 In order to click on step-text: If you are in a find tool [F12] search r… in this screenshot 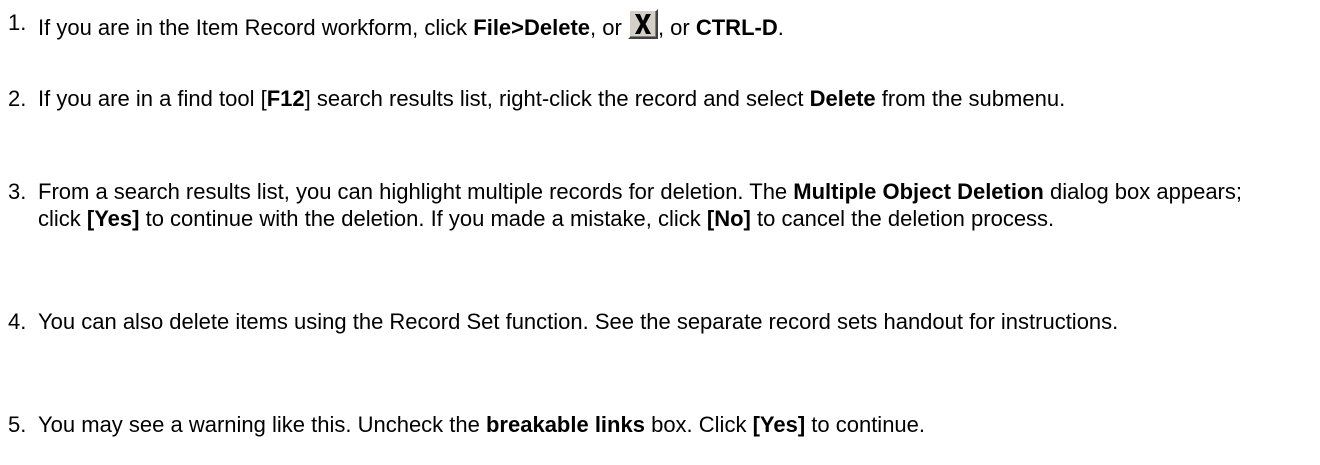, I will do `click(552, 98)`.